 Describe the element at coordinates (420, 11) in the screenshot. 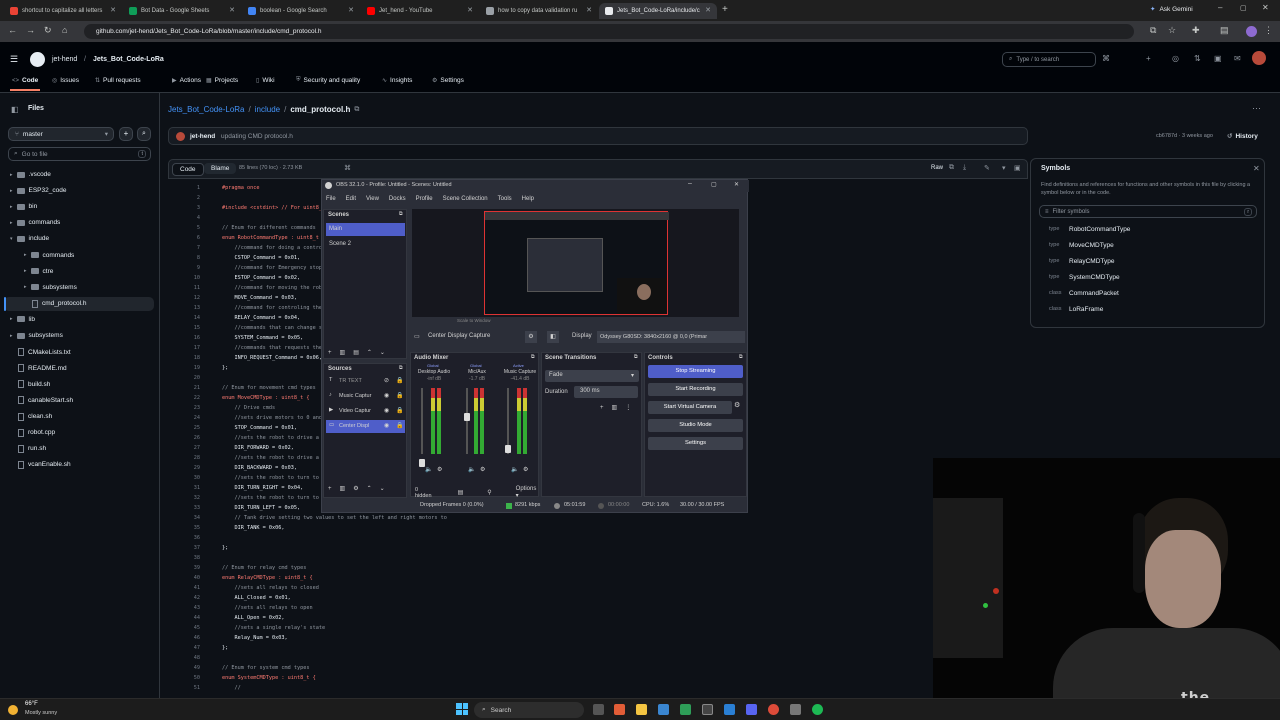

I see `browser-tab: Jet_hend - YouTube ✕` at that location.